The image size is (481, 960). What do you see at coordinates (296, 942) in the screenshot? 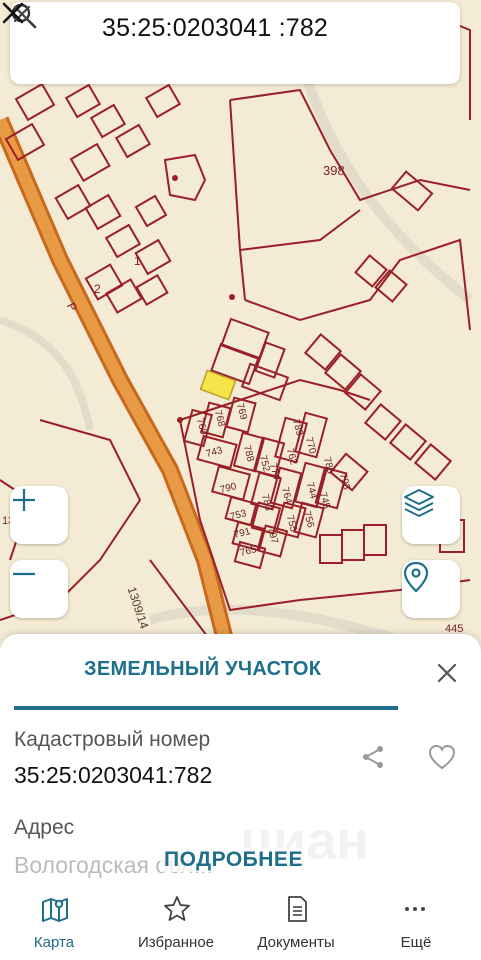
I see `nav-documents-label: Документы` at bounding box center [296, 942].